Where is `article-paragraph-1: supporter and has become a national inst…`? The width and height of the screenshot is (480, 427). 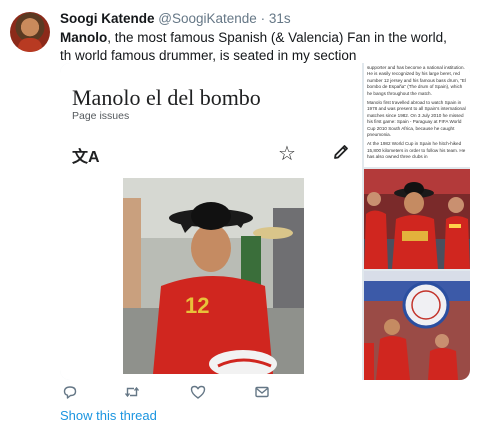
article-paragraph-1: supporter and has become a national inst… is located at coordinates (416, 80).